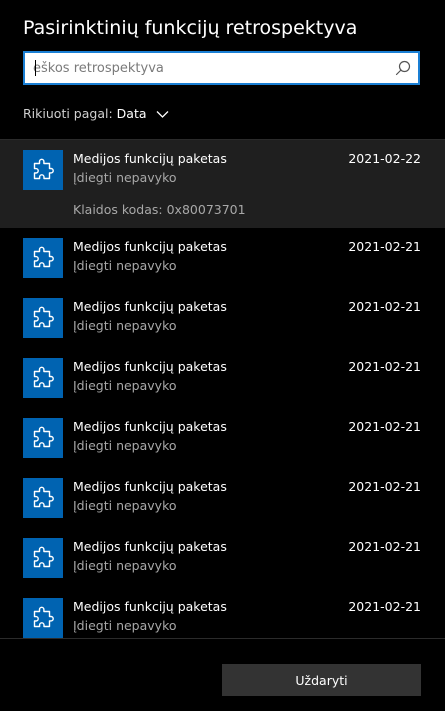 This screenshot has width=445, height=711. Describe the element at coordinates (222, 638) in the screenshot. I see `divider` at that location.